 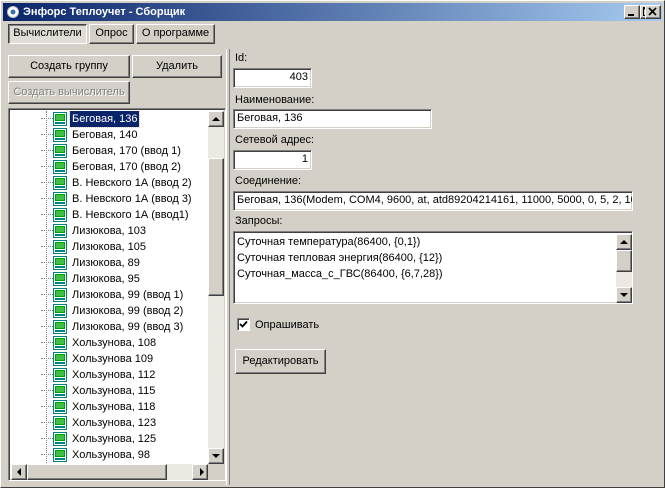 I want to click on tree-item: Лизюкова, 95, so click(x=109, y=279).